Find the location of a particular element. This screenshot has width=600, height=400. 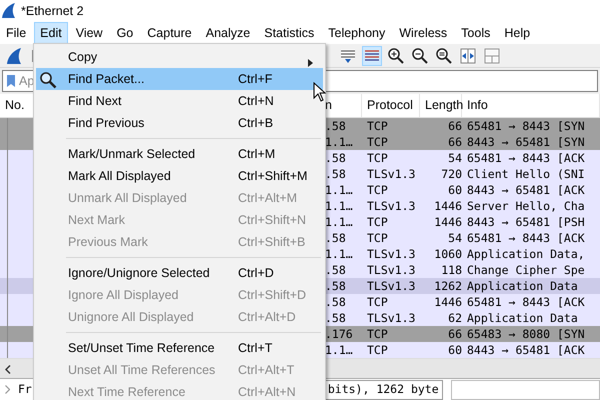

table-cell-text: 8443 → 65481 [SYN is located at coordinates (526, 142).